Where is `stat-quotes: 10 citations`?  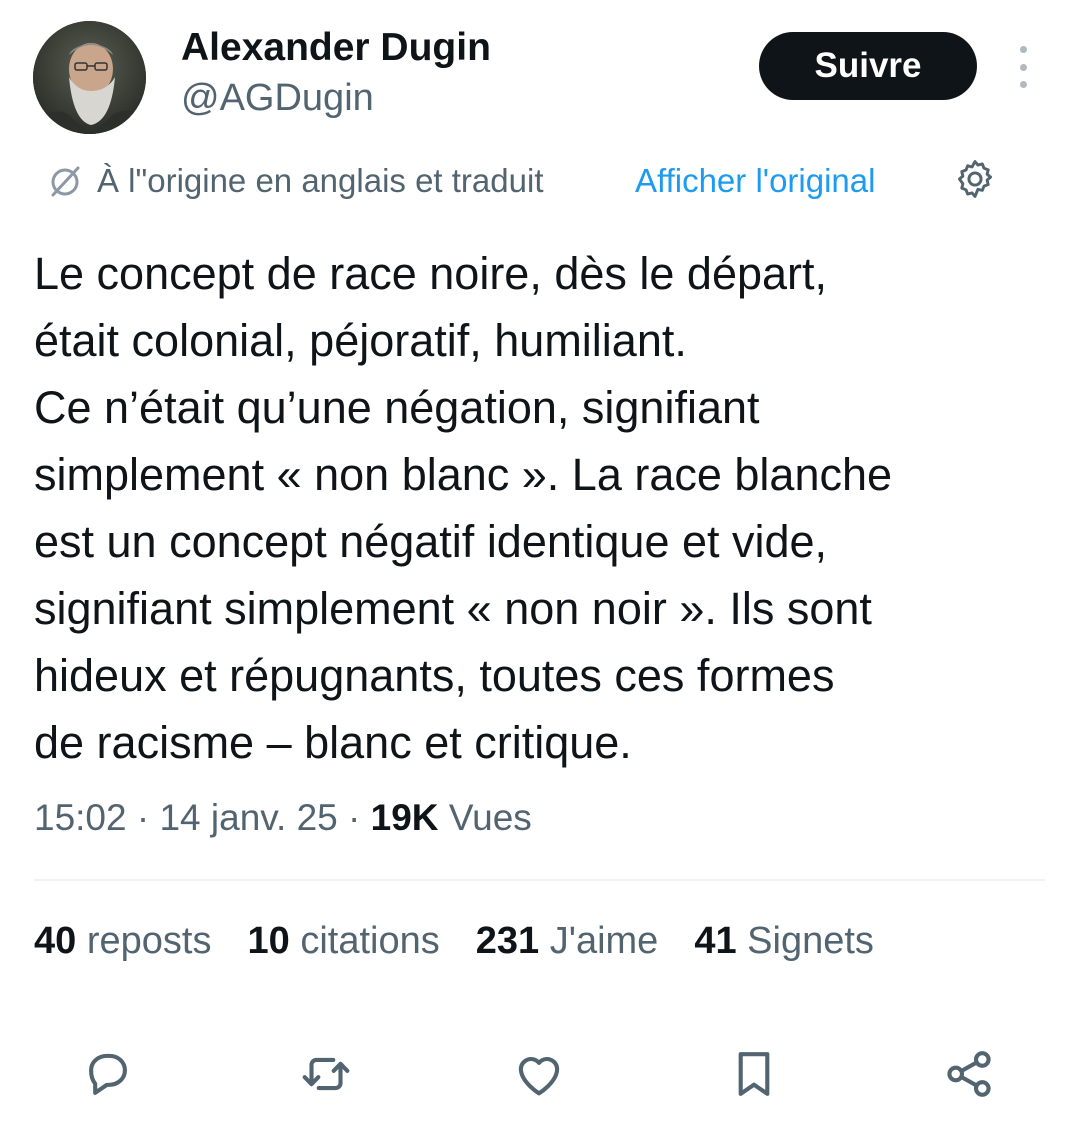
stat-quotes: 10 citations is located at coordinates (343, 941).